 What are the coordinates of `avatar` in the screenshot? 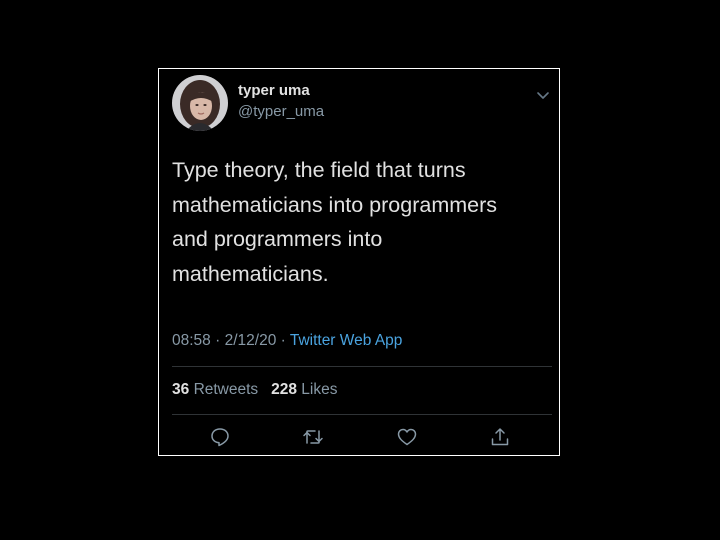 It's located at (200, 103).